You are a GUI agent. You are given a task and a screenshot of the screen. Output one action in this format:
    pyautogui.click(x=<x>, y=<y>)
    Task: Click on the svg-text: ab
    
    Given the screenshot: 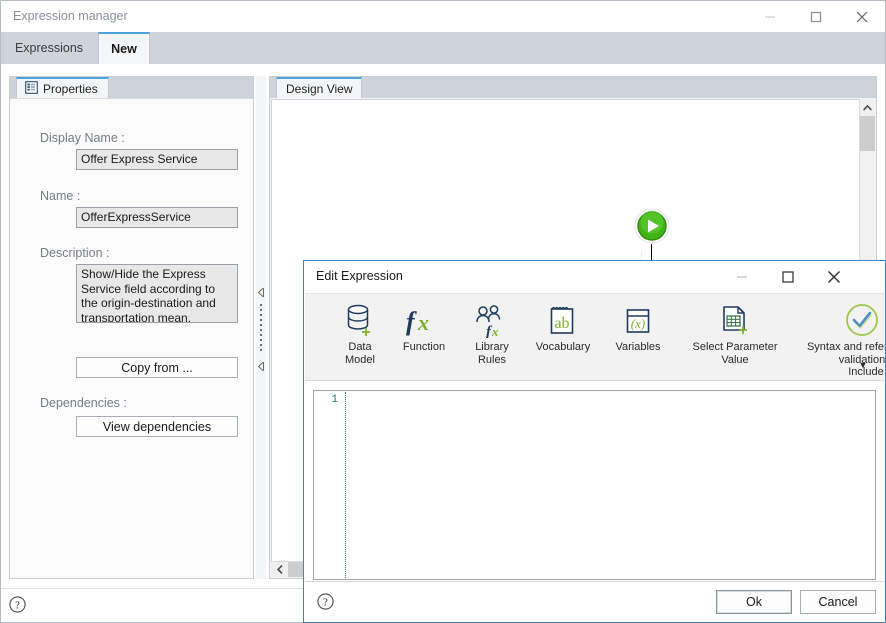 What is the action you would take?
    pyautogui.click(x=561, y=323)
    